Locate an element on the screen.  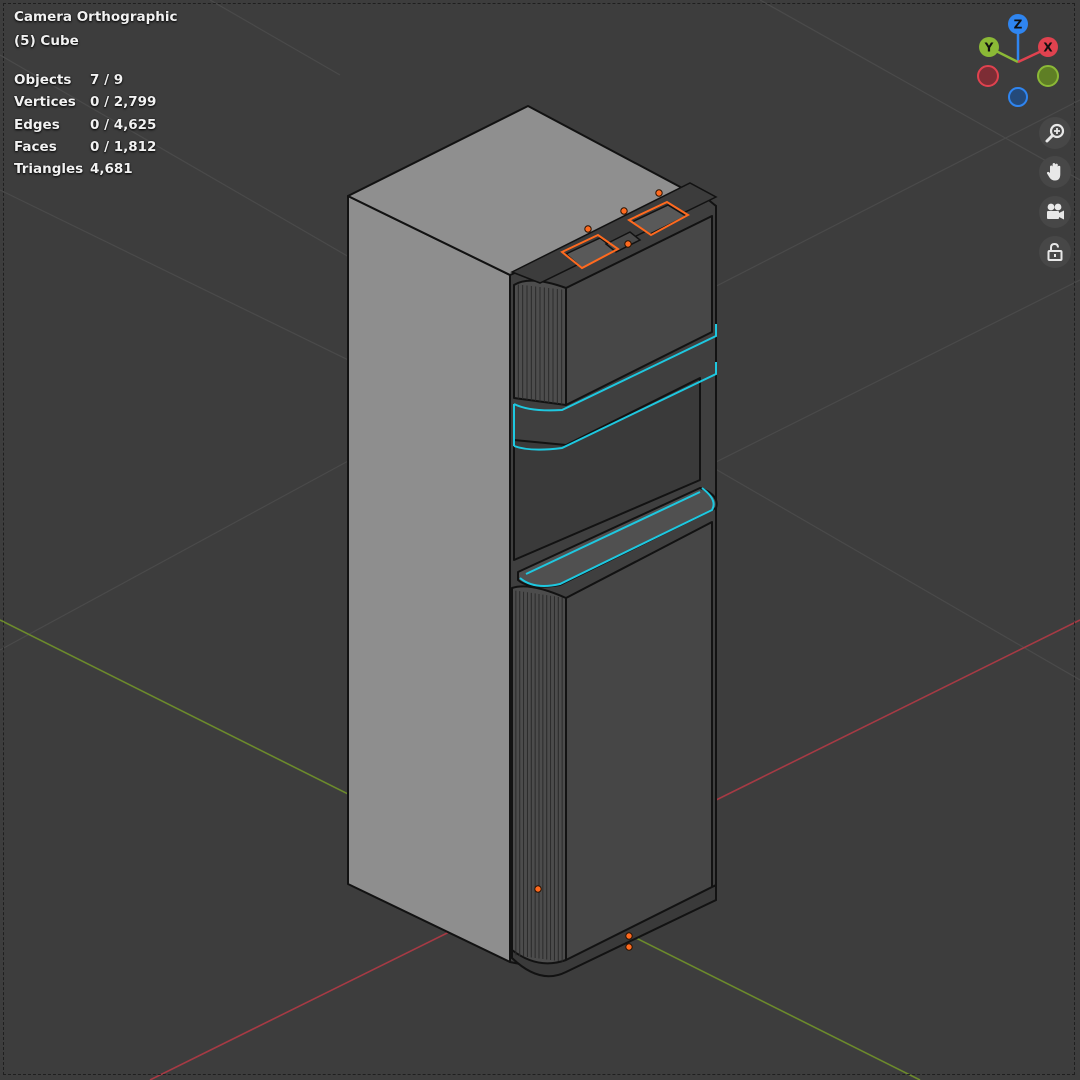
stat-value: 4,681 is located at coordinates (111, 169).